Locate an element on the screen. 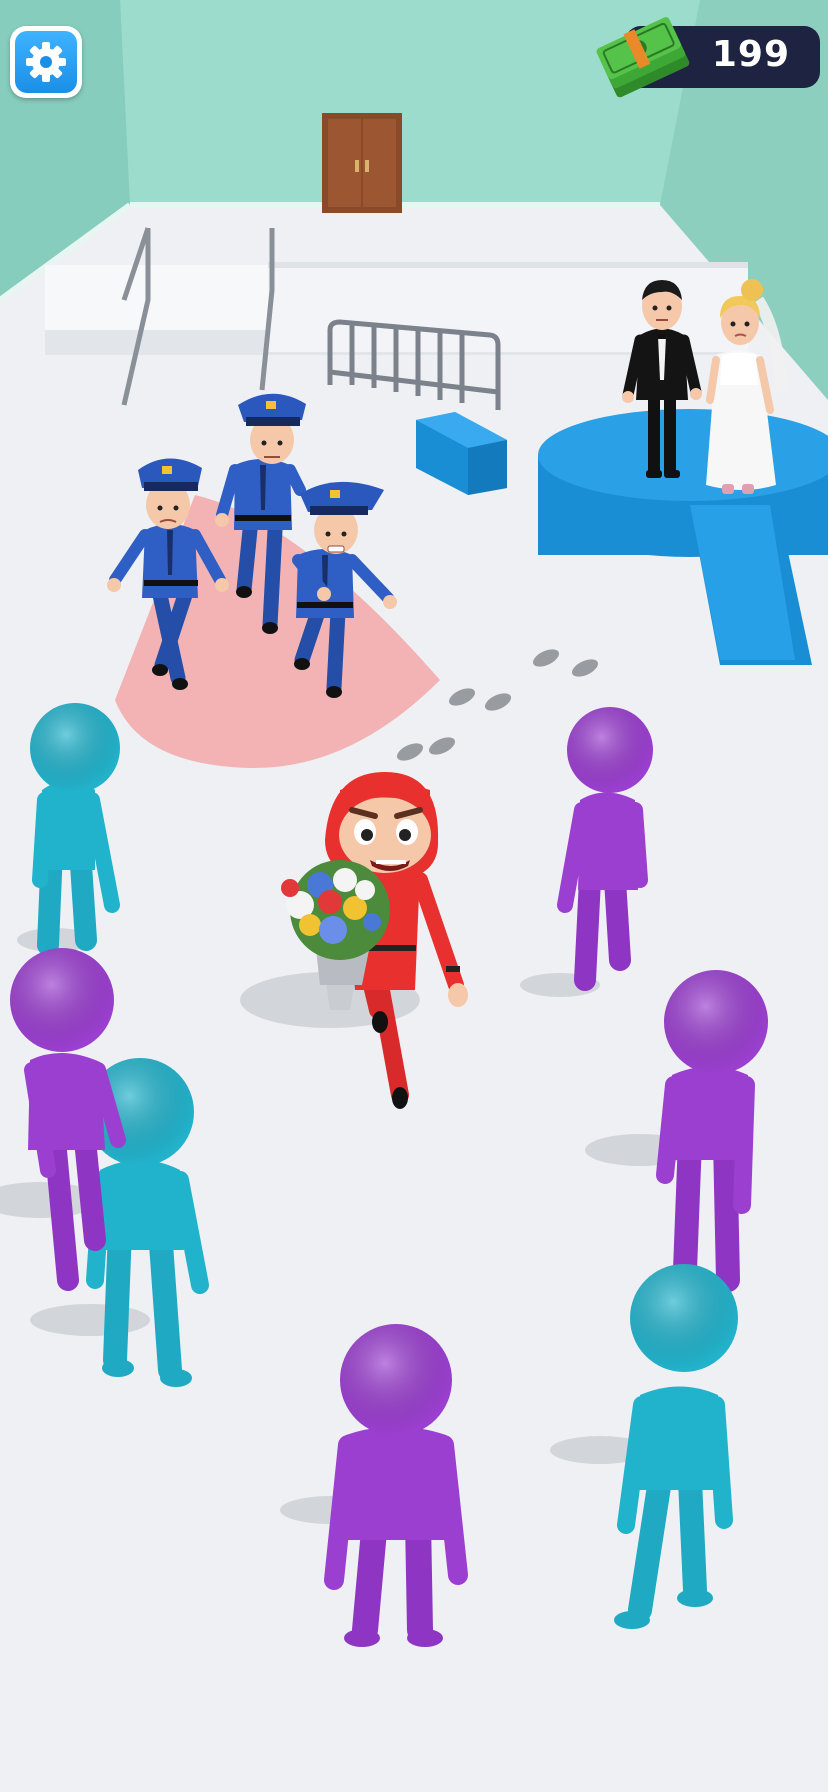 Image resolution: width=828 pixels, height=1792 pixels. cash-stack-icon is located at coordinates (643, 57).